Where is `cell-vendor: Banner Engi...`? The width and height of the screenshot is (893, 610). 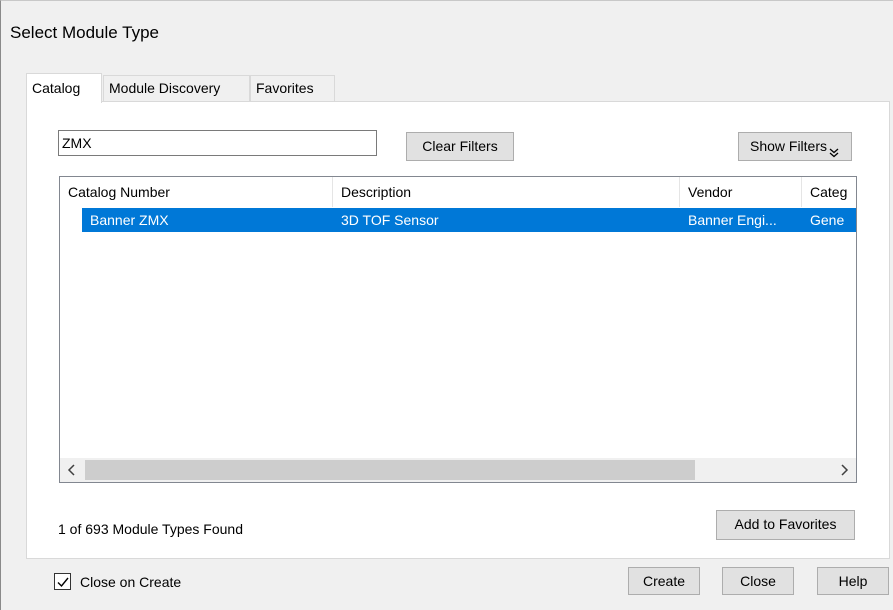
cell-vendor: Banner Engi... is located at coordinates (732, 220).